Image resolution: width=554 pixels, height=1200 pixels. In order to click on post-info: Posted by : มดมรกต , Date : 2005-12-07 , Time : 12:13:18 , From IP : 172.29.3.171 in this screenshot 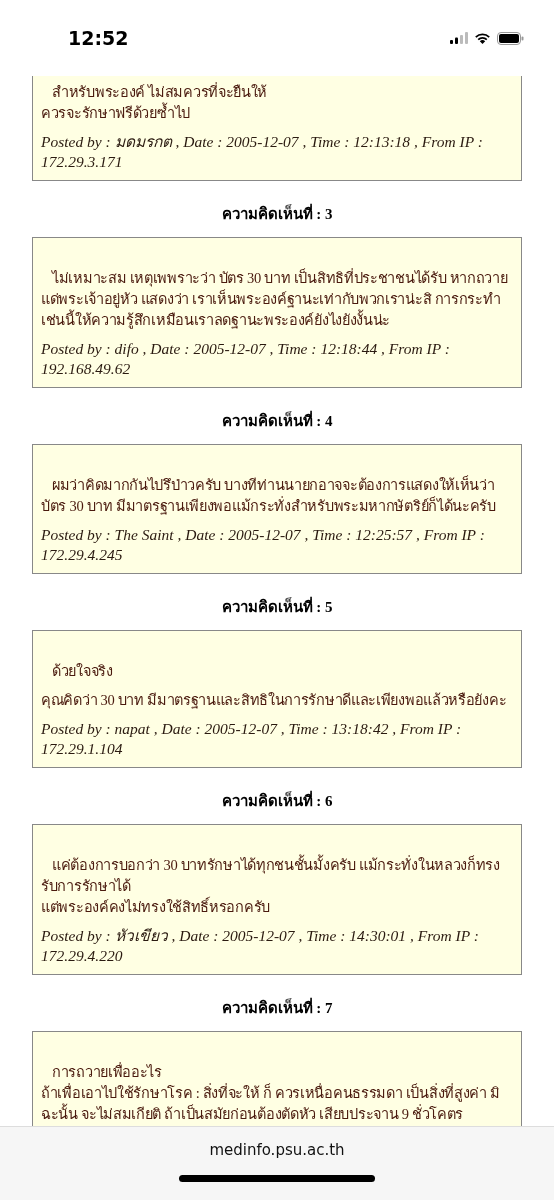, I will do `click(262, 152)`.